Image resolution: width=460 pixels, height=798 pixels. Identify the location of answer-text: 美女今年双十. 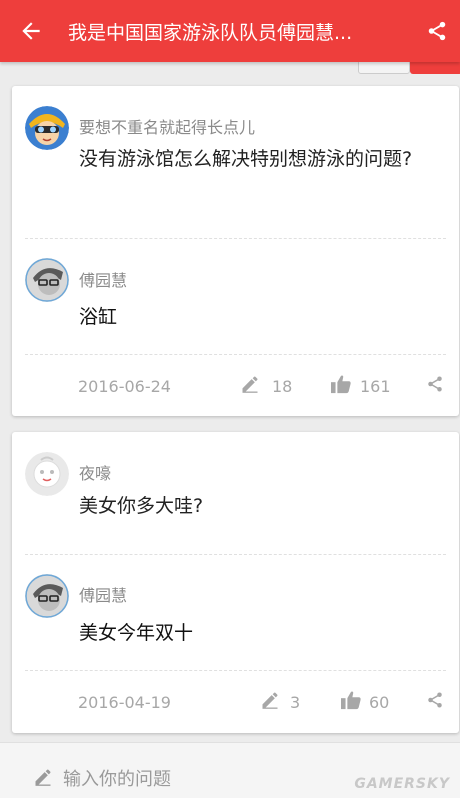
(136, 633).